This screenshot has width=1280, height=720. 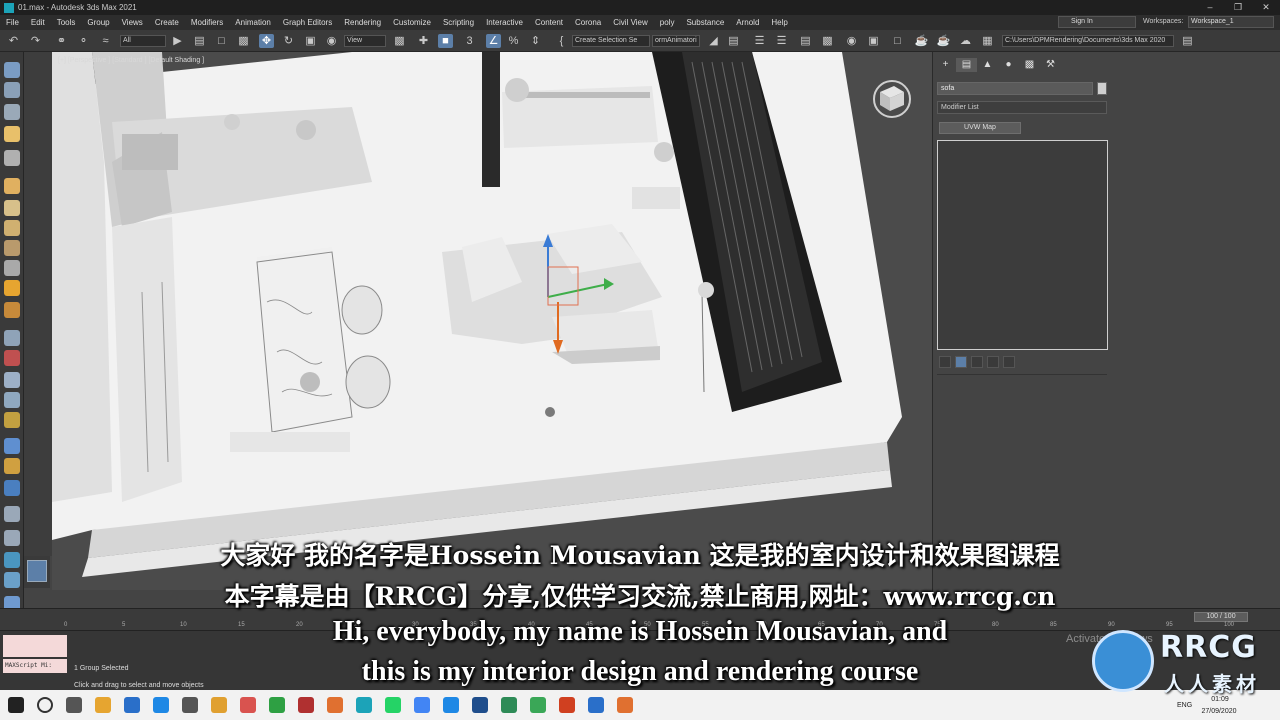 I want to click on snaps-toggle-icon: 3, so click(x=469, y=41).